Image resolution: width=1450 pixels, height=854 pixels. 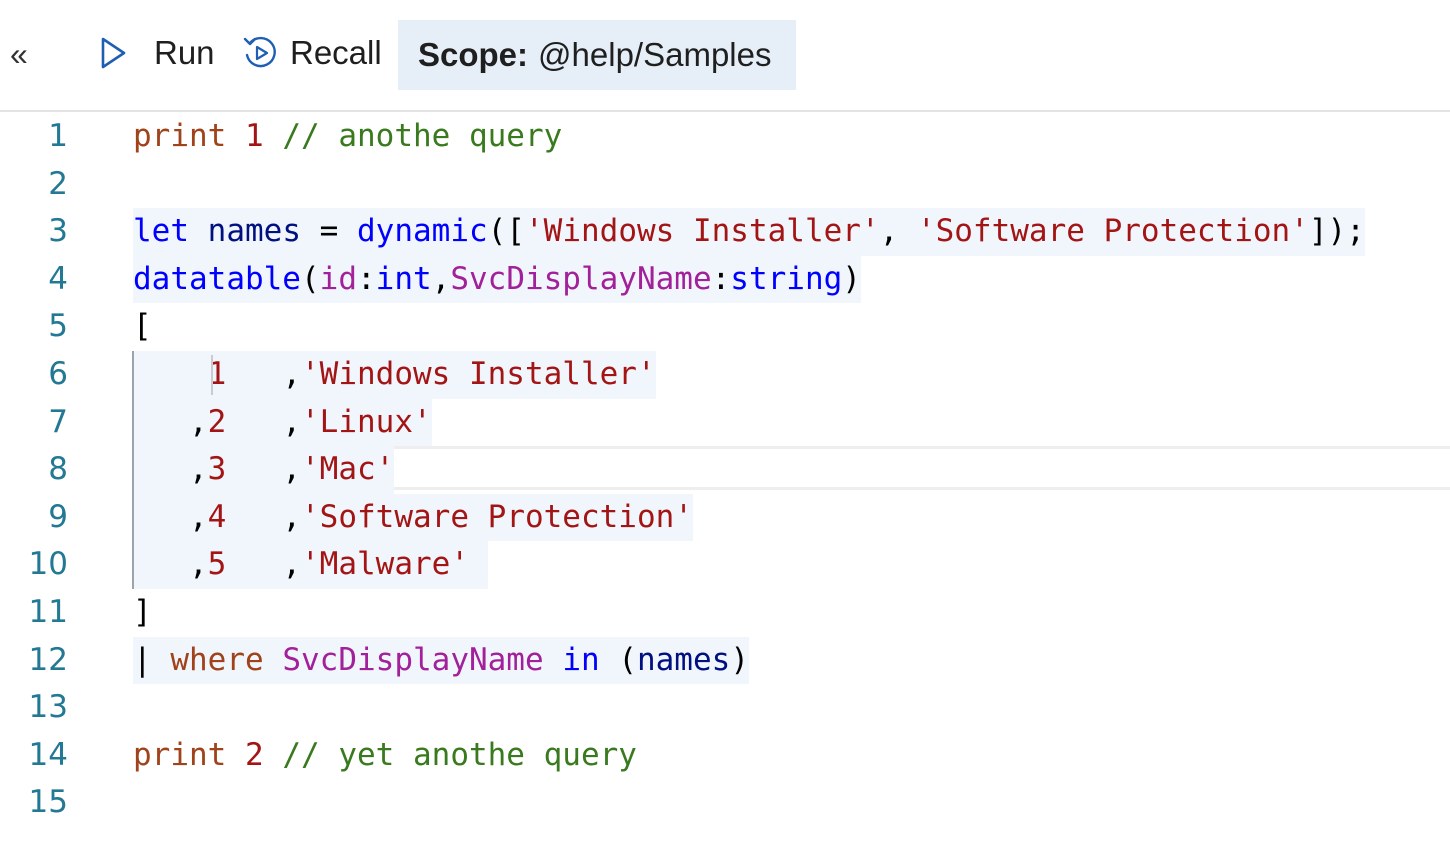 I want to click on recall-button: Recall, so click(x=312, y=53).